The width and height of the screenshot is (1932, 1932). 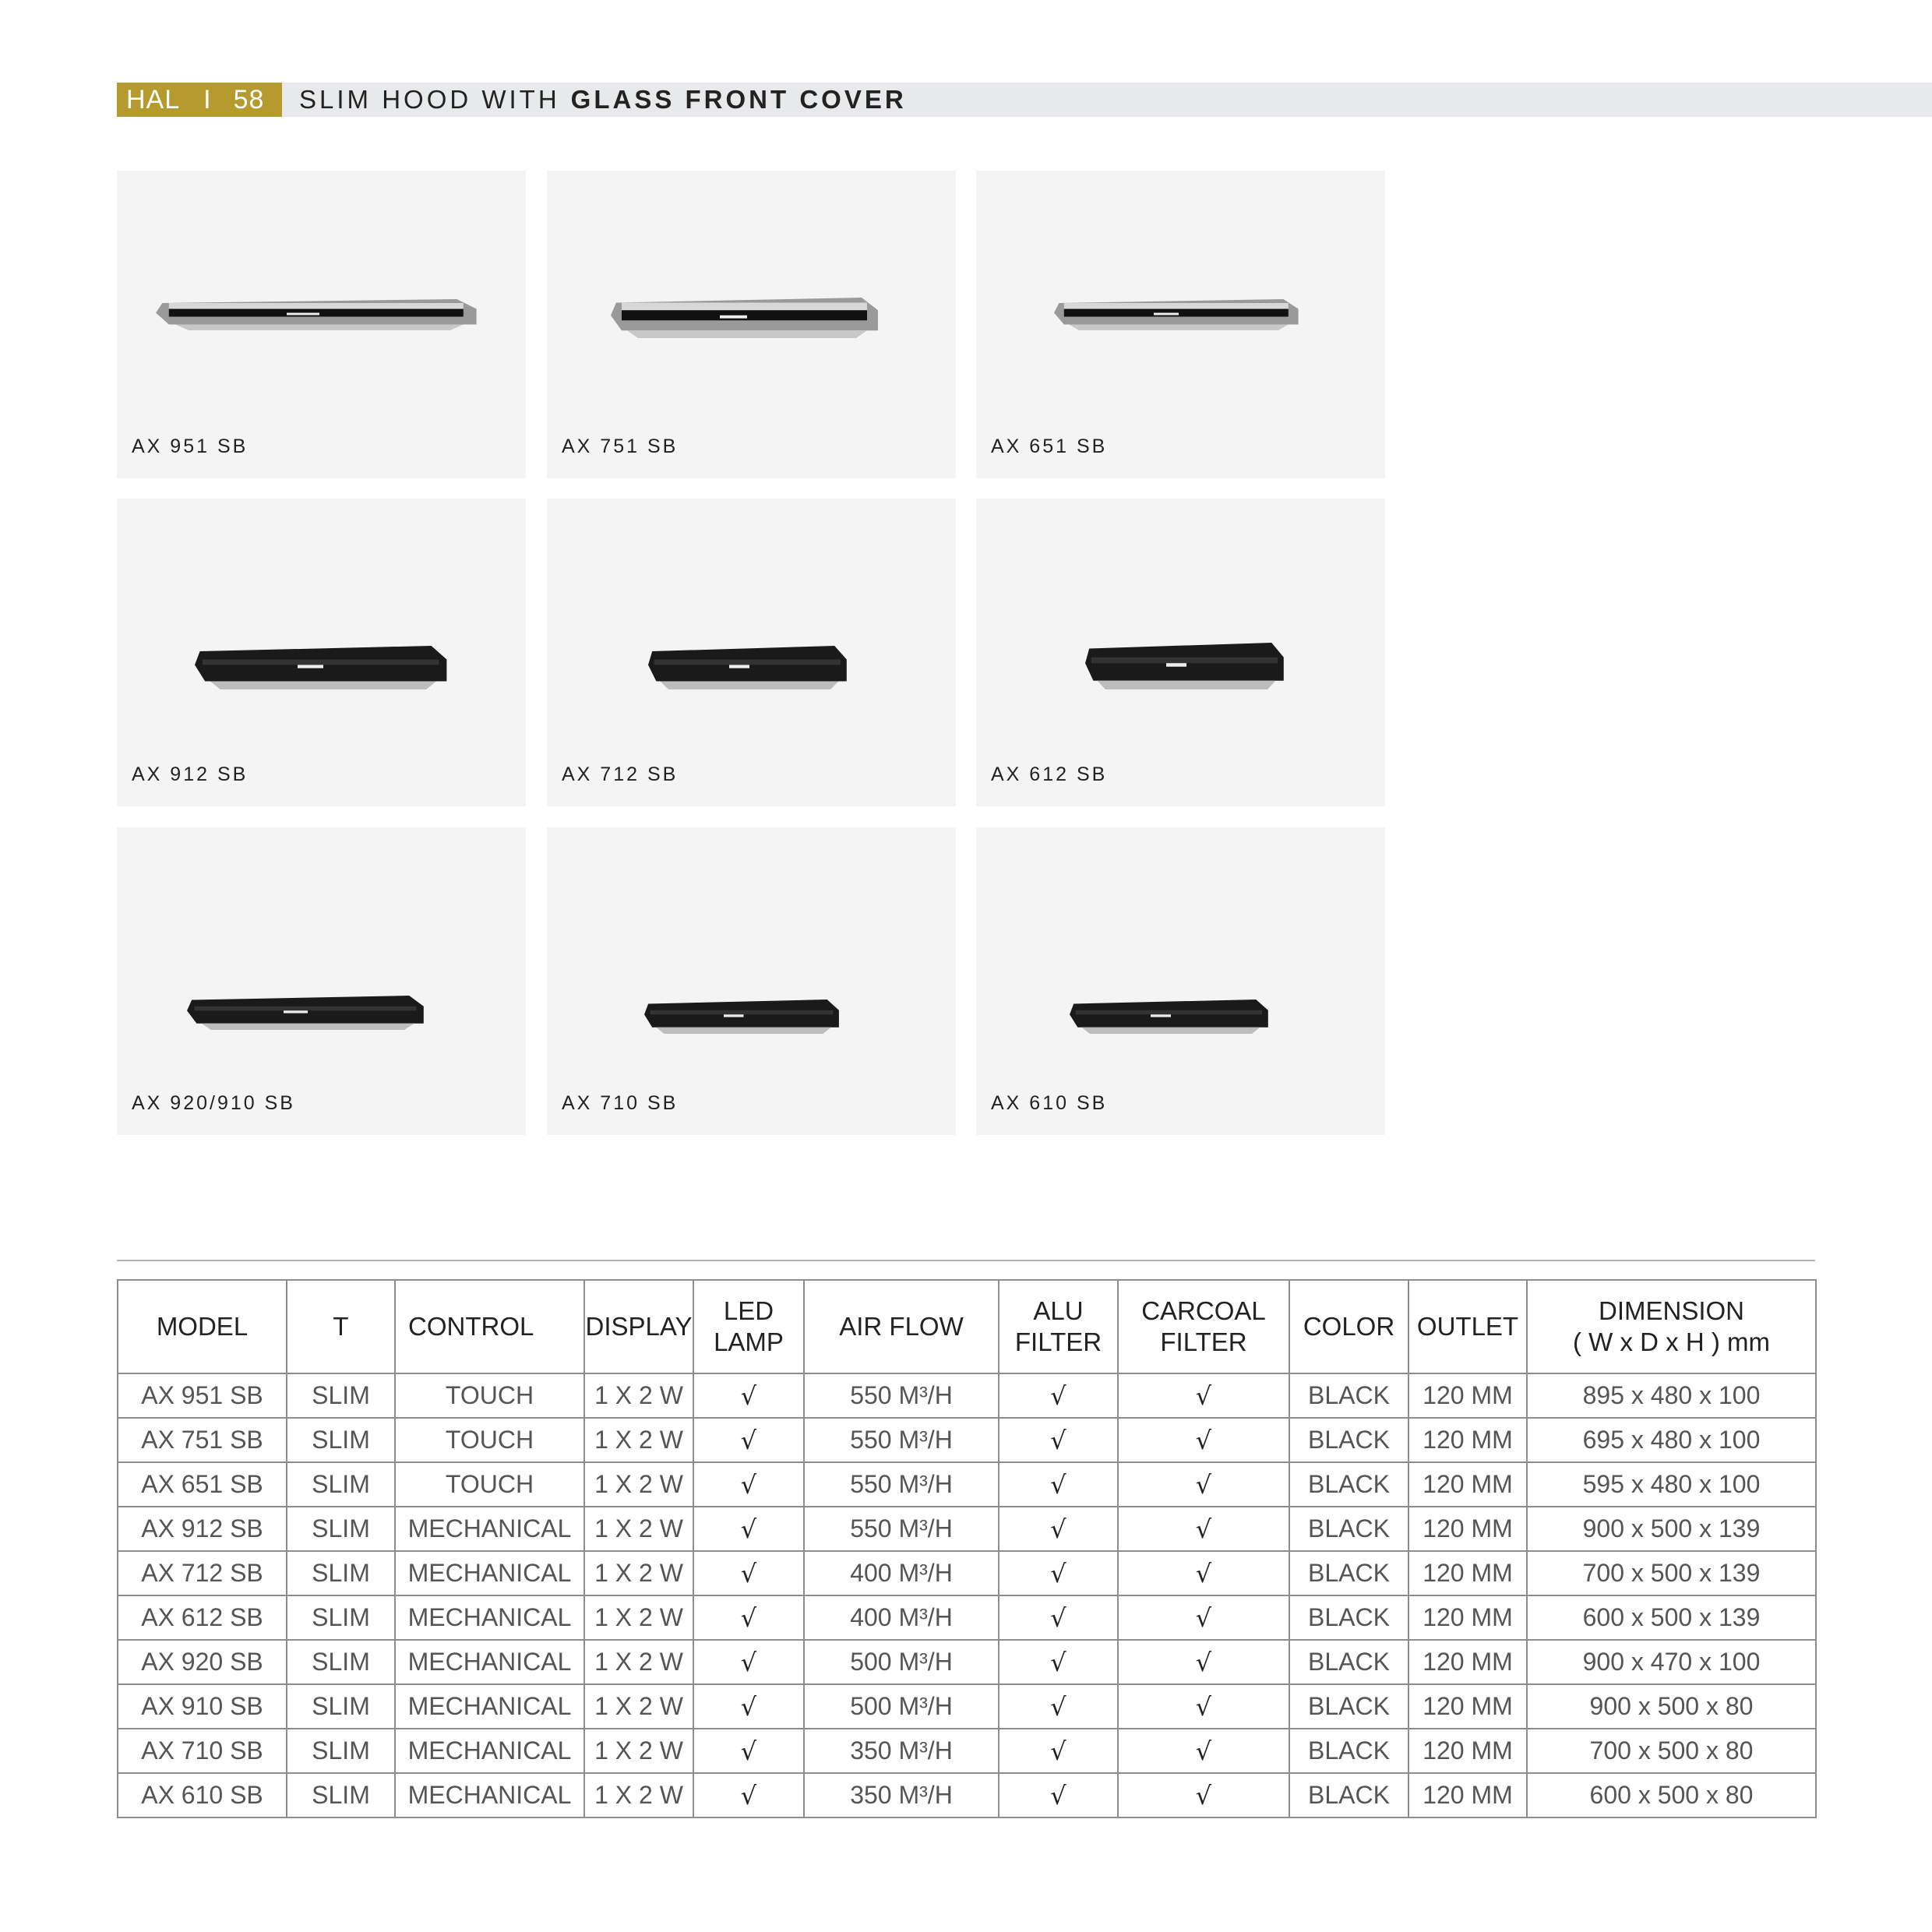 What do you see at coordinates (1671, 1795) in the screenshot?
I see `table-cell: 600 x 500 x 80` at bounding box center [1671, 1795].